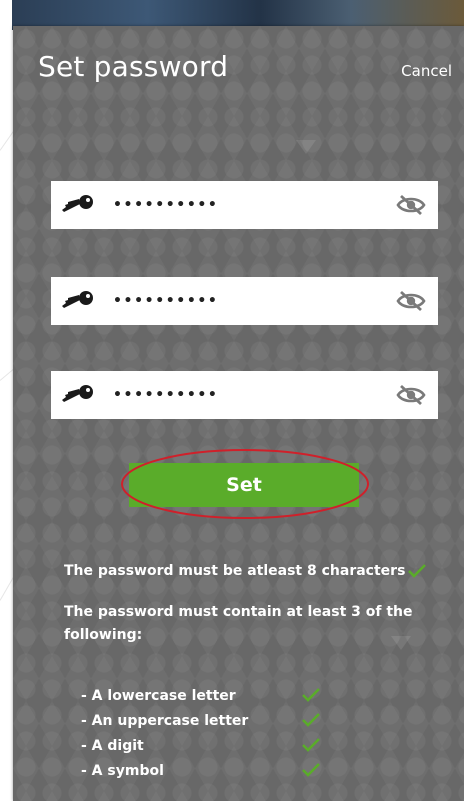 The width and height of the screenshot is (464, 801). I want to click on new-password-input-value: ••••••••••, so click(165, 301).